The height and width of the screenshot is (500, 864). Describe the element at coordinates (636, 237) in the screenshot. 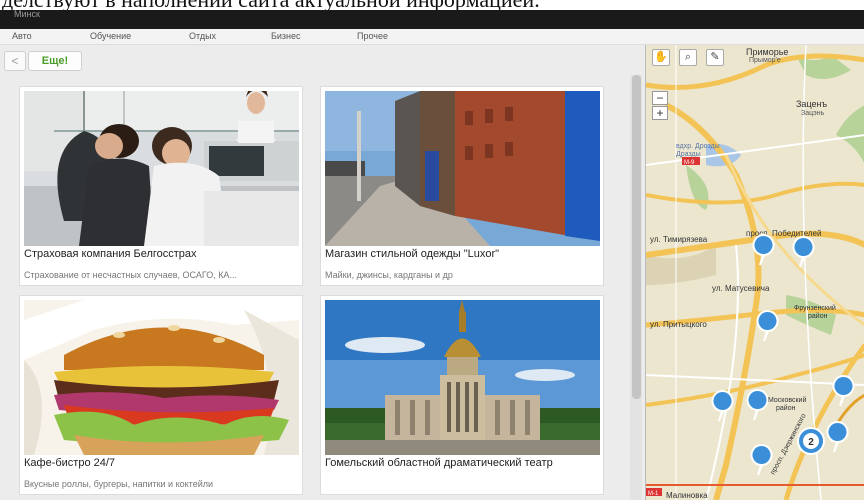

I see `scrollbar-thumb` at that location.